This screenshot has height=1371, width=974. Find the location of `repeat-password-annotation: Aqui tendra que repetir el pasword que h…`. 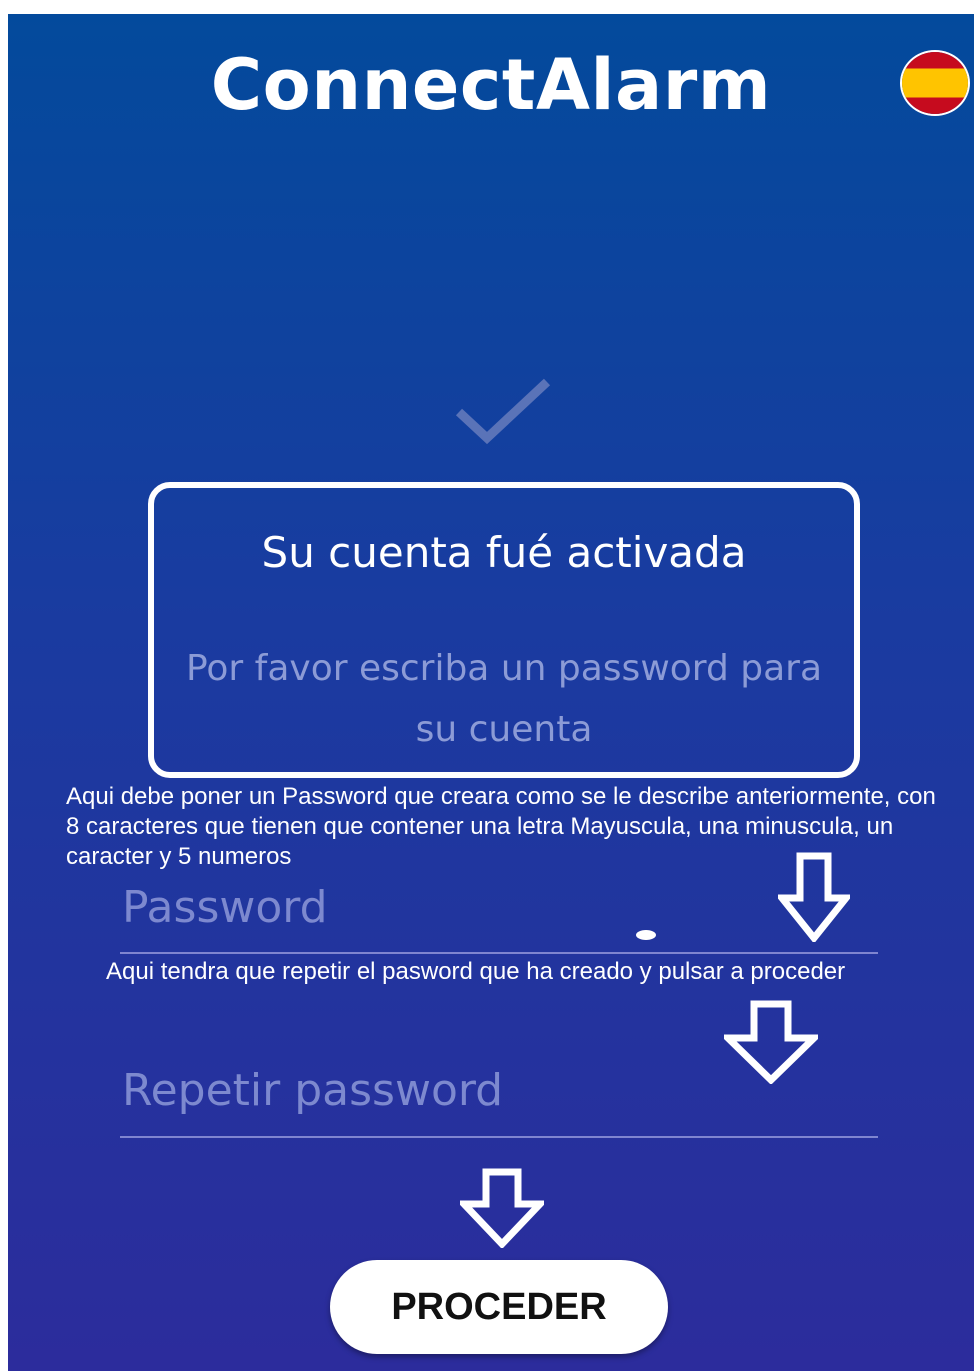

repeat-password-annotation: Aqui tendra que repetir el pasword que h… is located at coordinates (476, 971).